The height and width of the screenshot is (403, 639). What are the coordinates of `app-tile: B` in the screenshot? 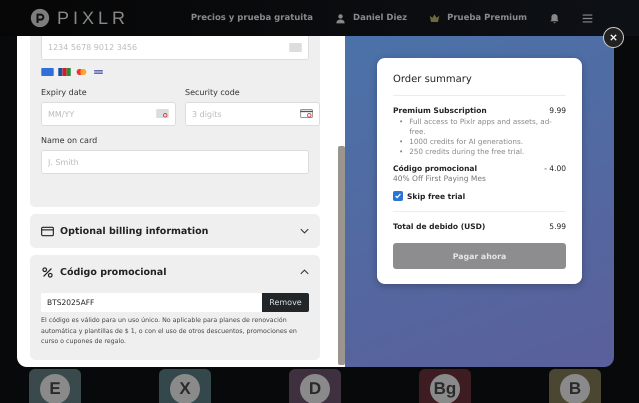 It's located at (575, 386).